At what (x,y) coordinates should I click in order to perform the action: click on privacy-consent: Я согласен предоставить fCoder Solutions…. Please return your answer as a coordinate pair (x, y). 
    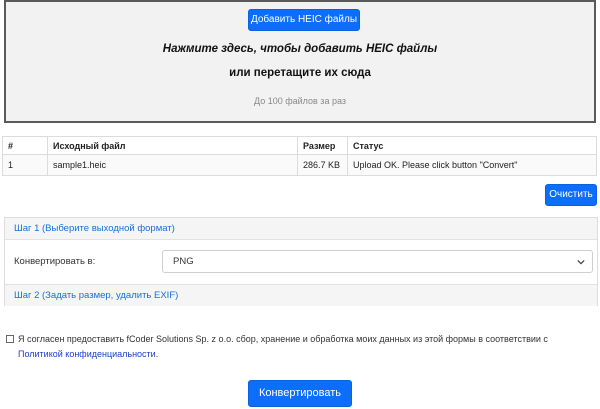
    Looking at the image, I should click on (301, 347).